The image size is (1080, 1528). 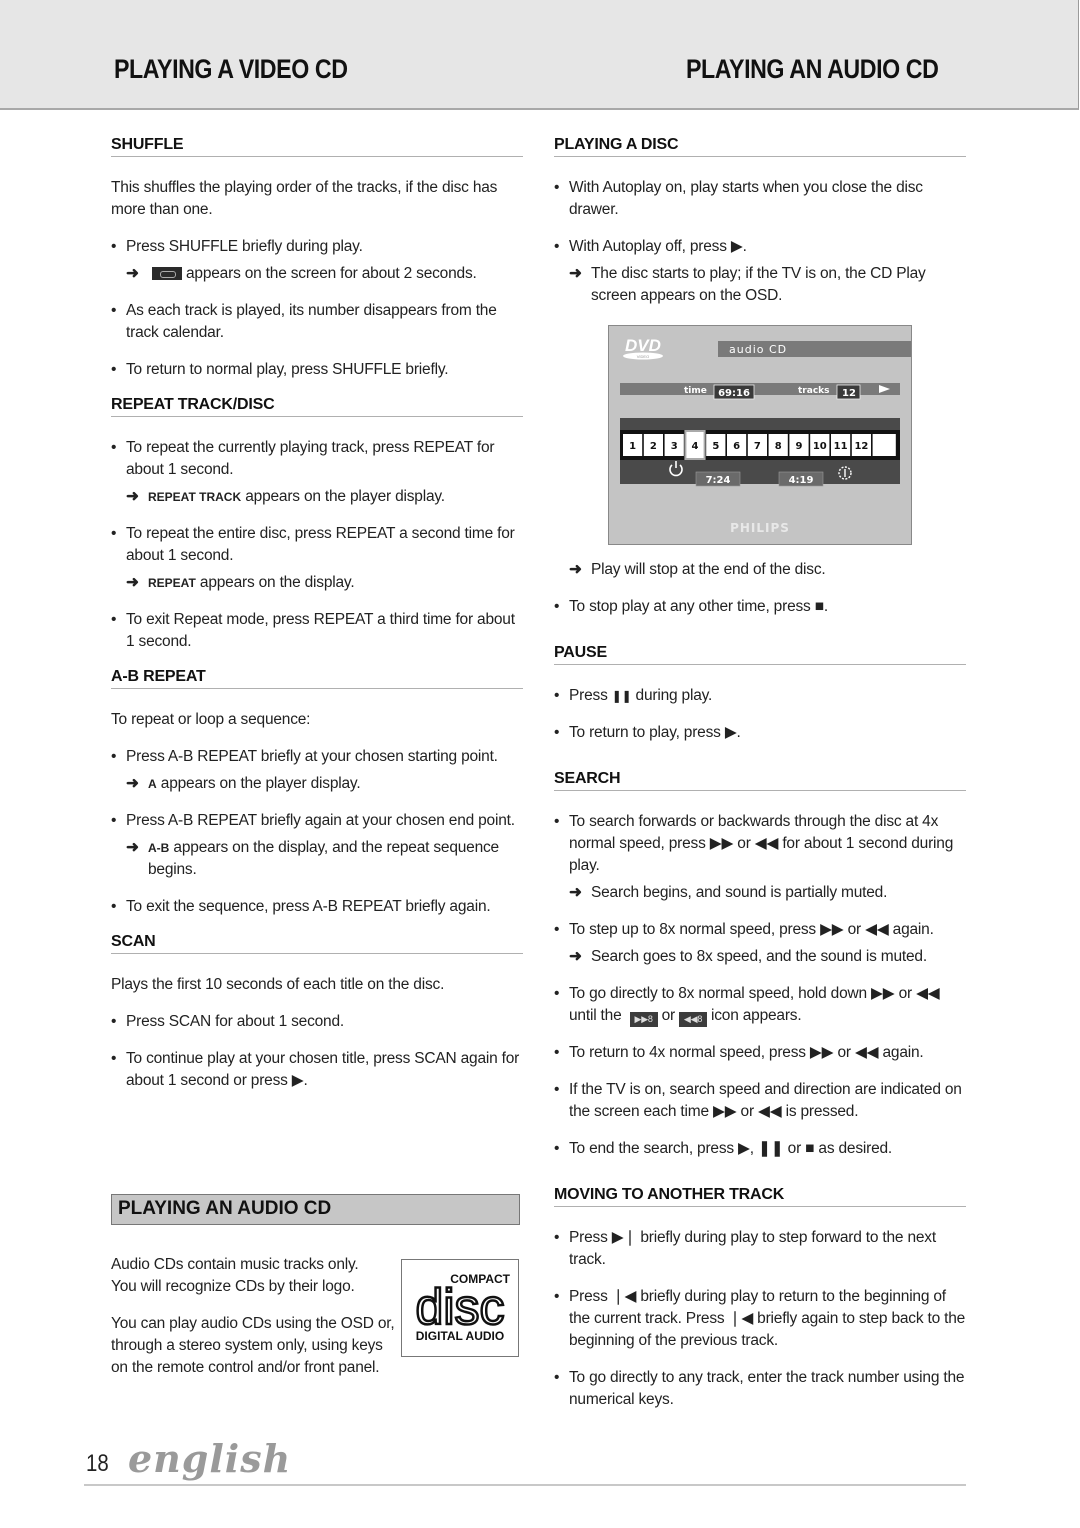 I want to click on osd-track-number: 5, so click(x=715, y=446).